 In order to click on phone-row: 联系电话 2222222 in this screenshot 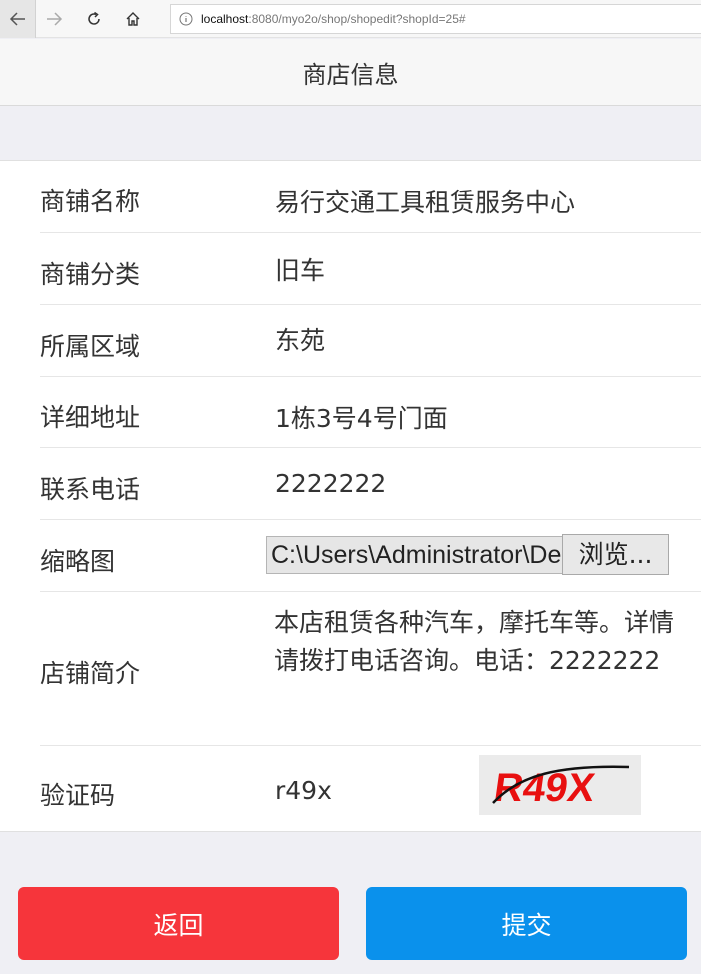, I will do `click(370, 484)`.